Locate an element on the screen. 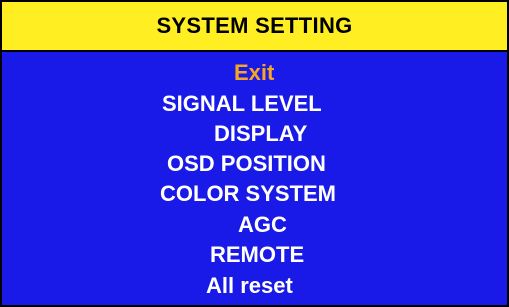 Image resolution: width=509 pixels, height=307 pixels. page-title: SYSTEM SETTING is located at coordinates (254, 25).